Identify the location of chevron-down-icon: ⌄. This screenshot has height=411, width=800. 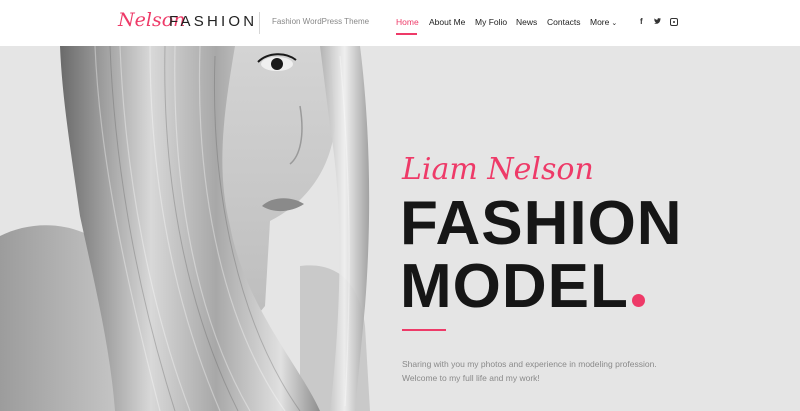
(614, 23).